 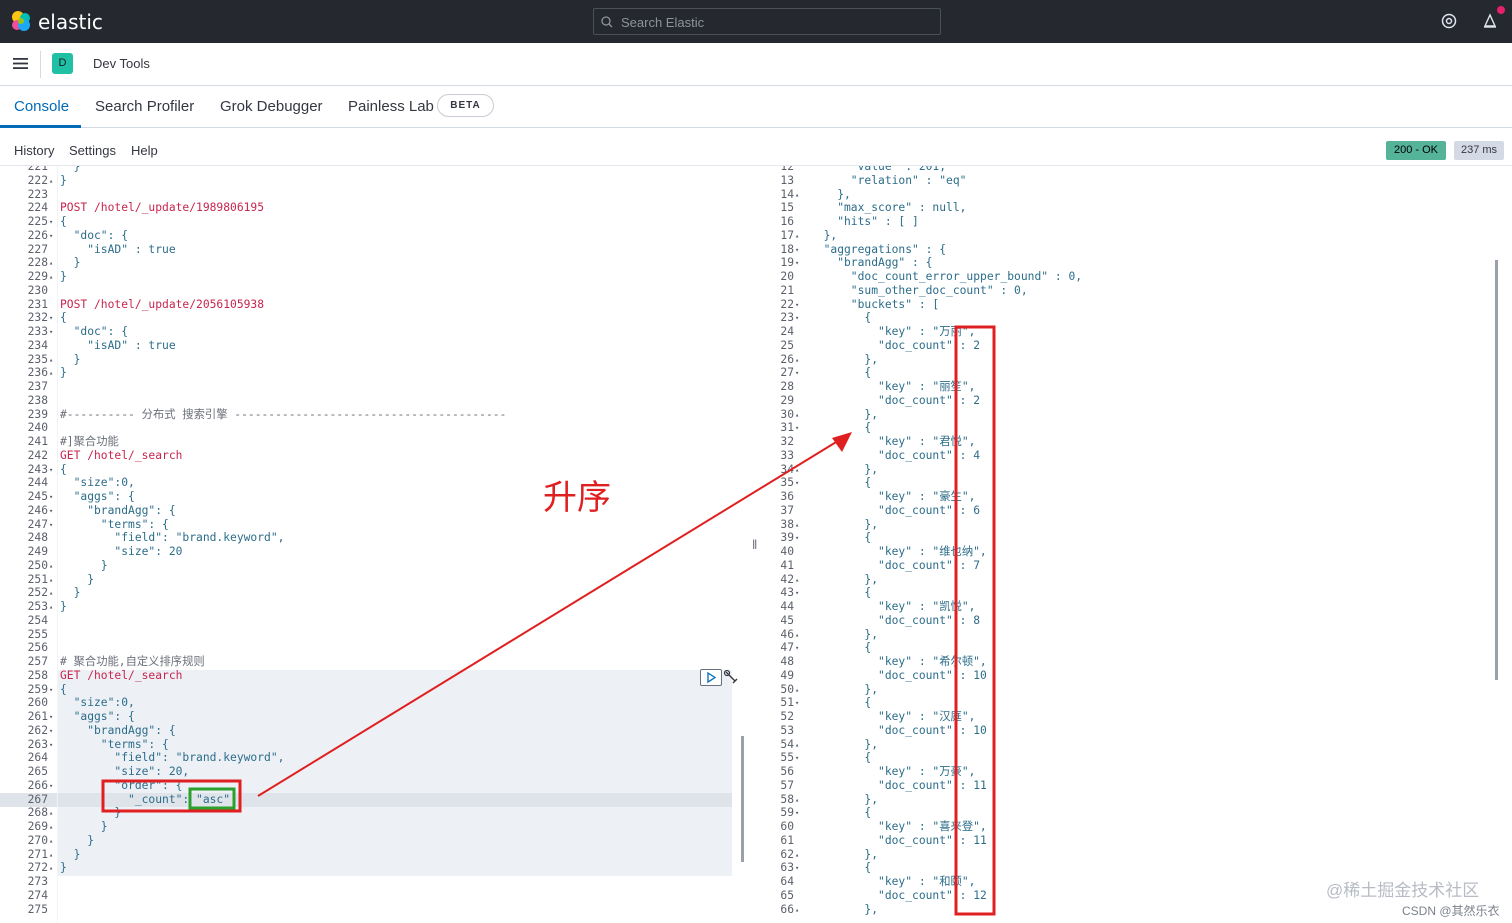 What do you see at coordinates (1136, 786) in the screenshot?
I see `output-line: 57 "doc_count" : 11` at bounding box center [1136, 786].